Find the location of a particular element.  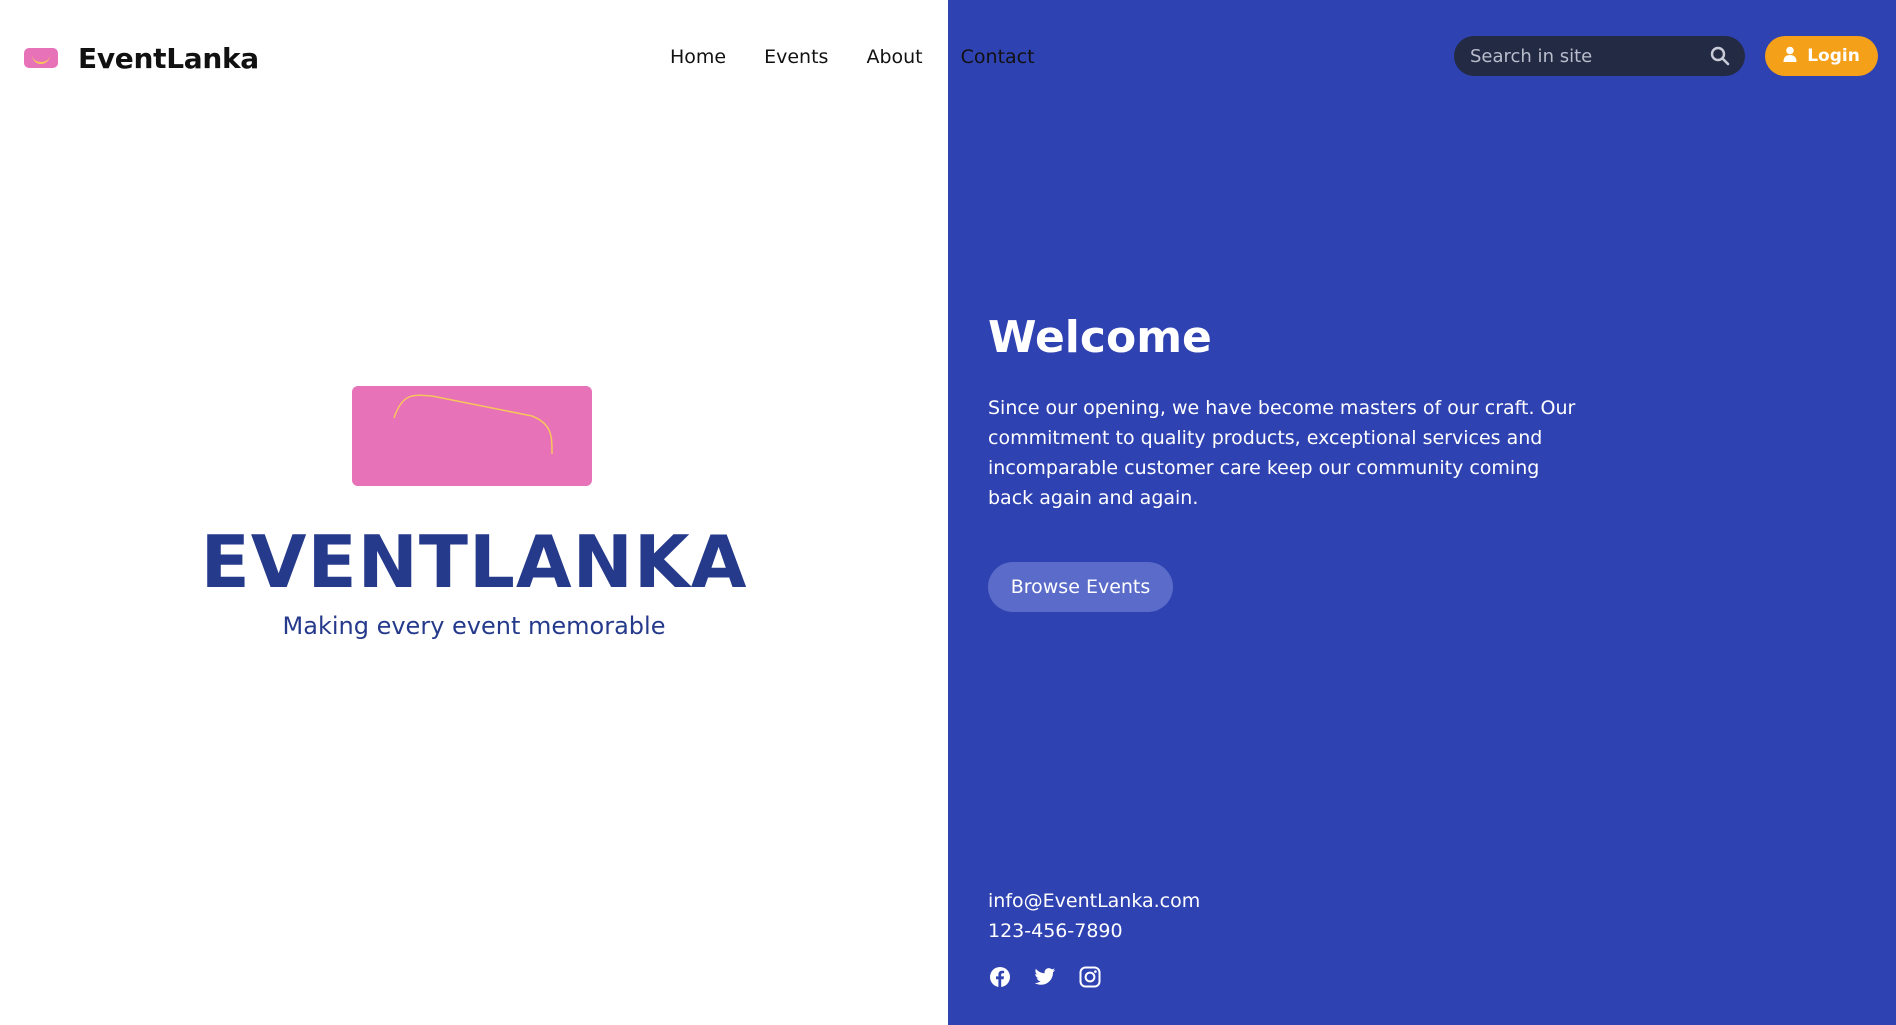

contact-phone: 123-456-7890 is located at coordinates (1055, 931).